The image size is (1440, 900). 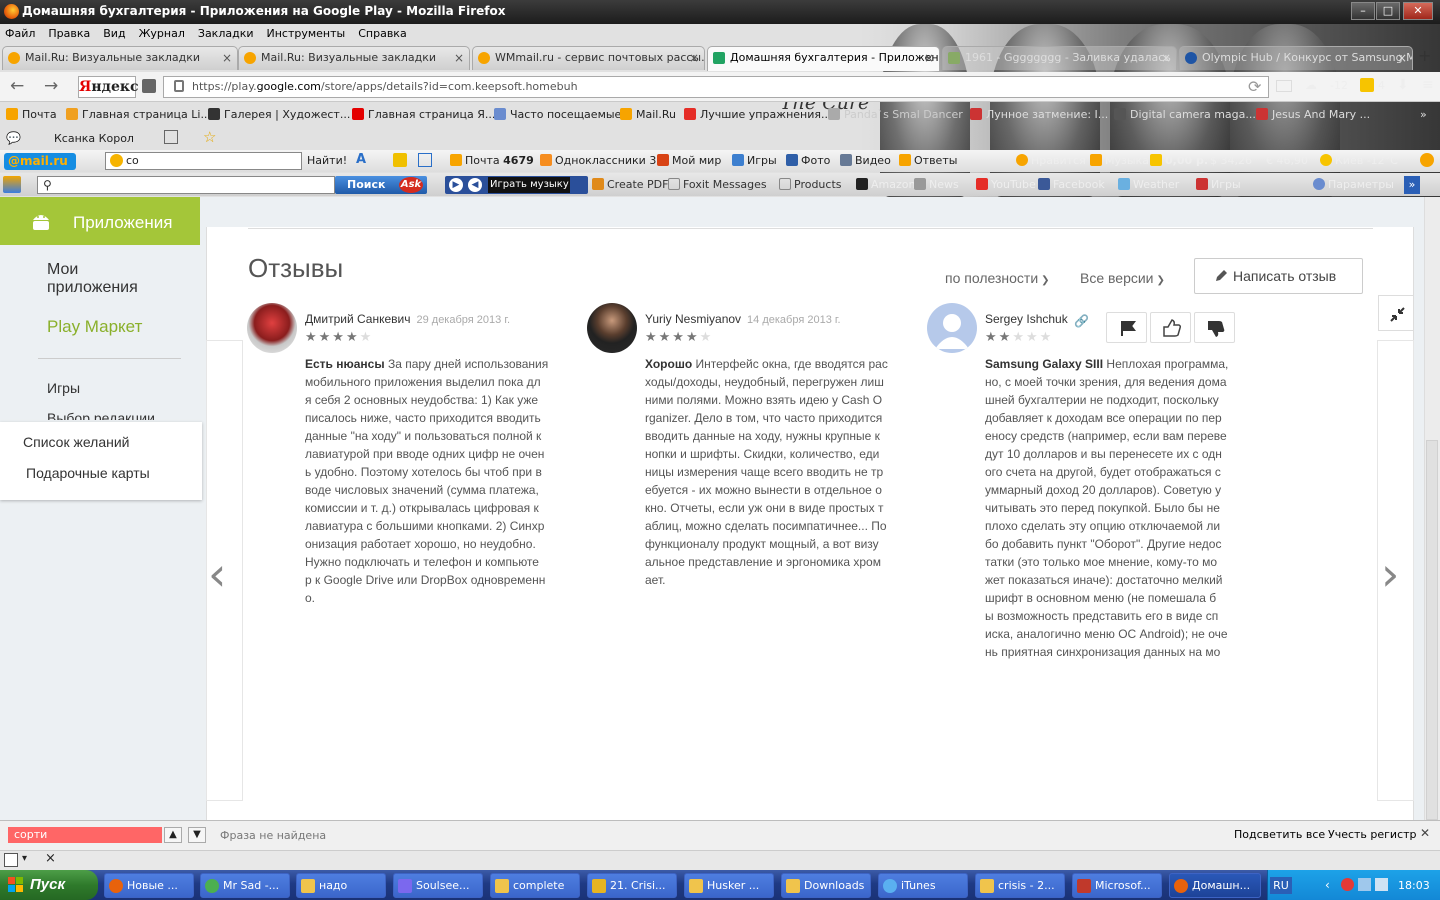 I want to click on language-indicator: RU, so click(x=1281, y=885).